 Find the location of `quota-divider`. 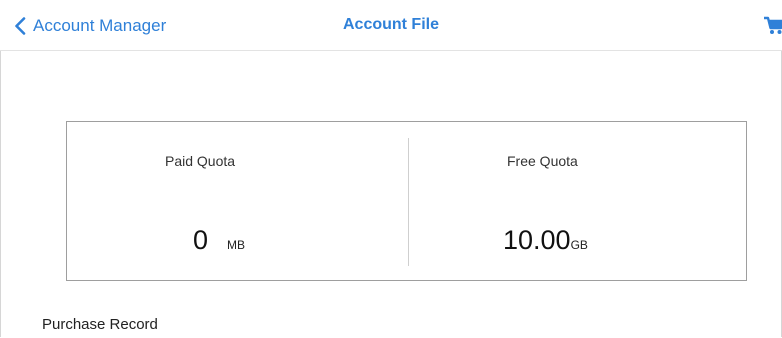

quota-divider is located at coordinates (408, 202).